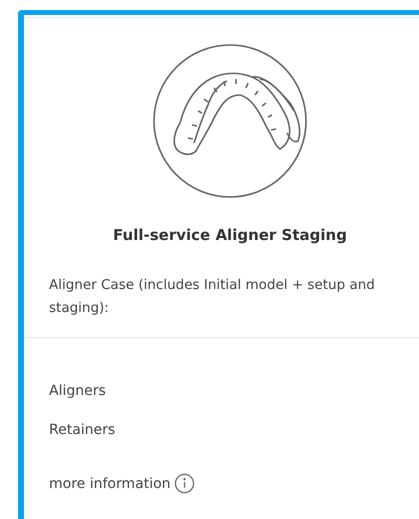 The height and width of the screenshot is (519, 419). Describe the element at coordinates (82, 430) in the screenshot. I see `list-item: Retainers` at that location.